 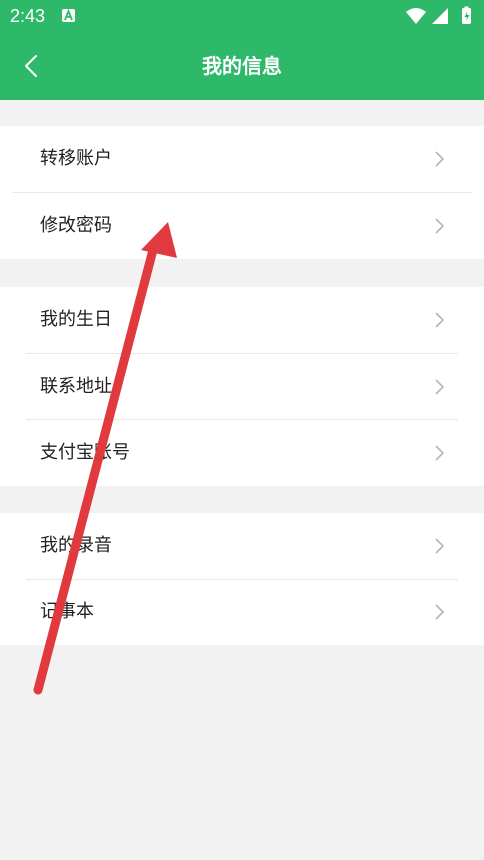 What do you see at coordinates (76, 158) in the screenshot?
I see `menu-item-label: 转移账户` at bounding box center [76, 158].